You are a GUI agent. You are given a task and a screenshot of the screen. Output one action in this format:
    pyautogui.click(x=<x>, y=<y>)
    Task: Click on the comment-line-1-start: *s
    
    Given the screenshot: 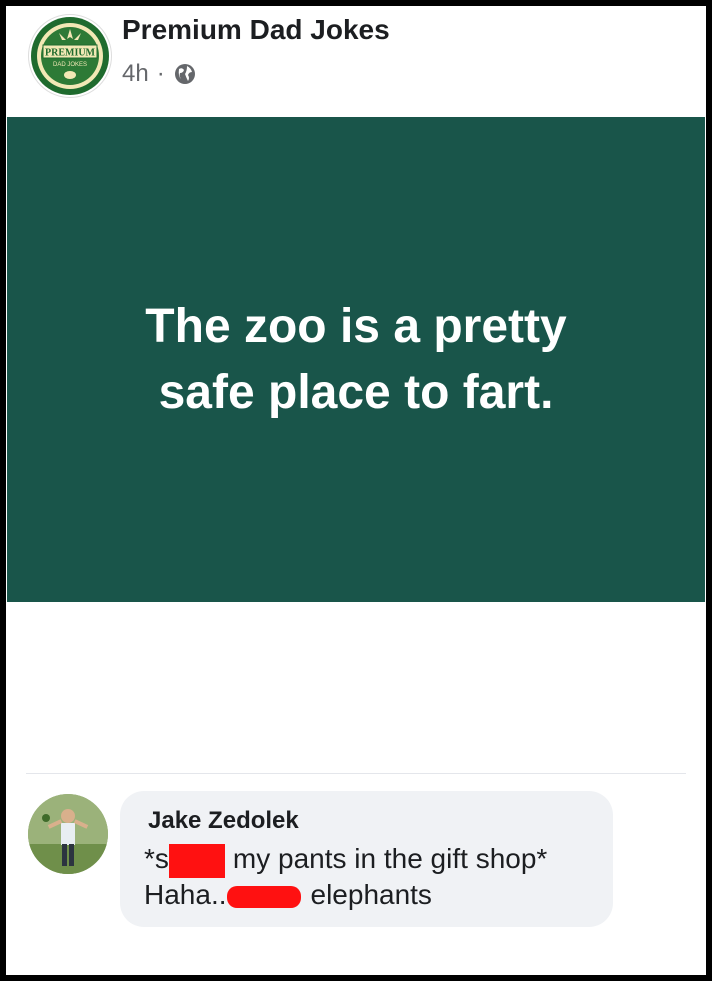 What is the action you would take?
    pyautogui.click(x=156, y=858)
    